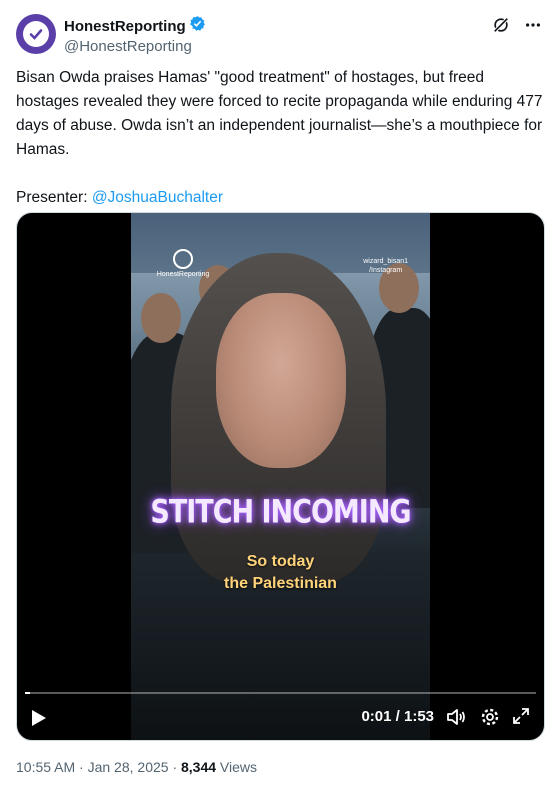  I want to click on background-person, so click(161, 318).